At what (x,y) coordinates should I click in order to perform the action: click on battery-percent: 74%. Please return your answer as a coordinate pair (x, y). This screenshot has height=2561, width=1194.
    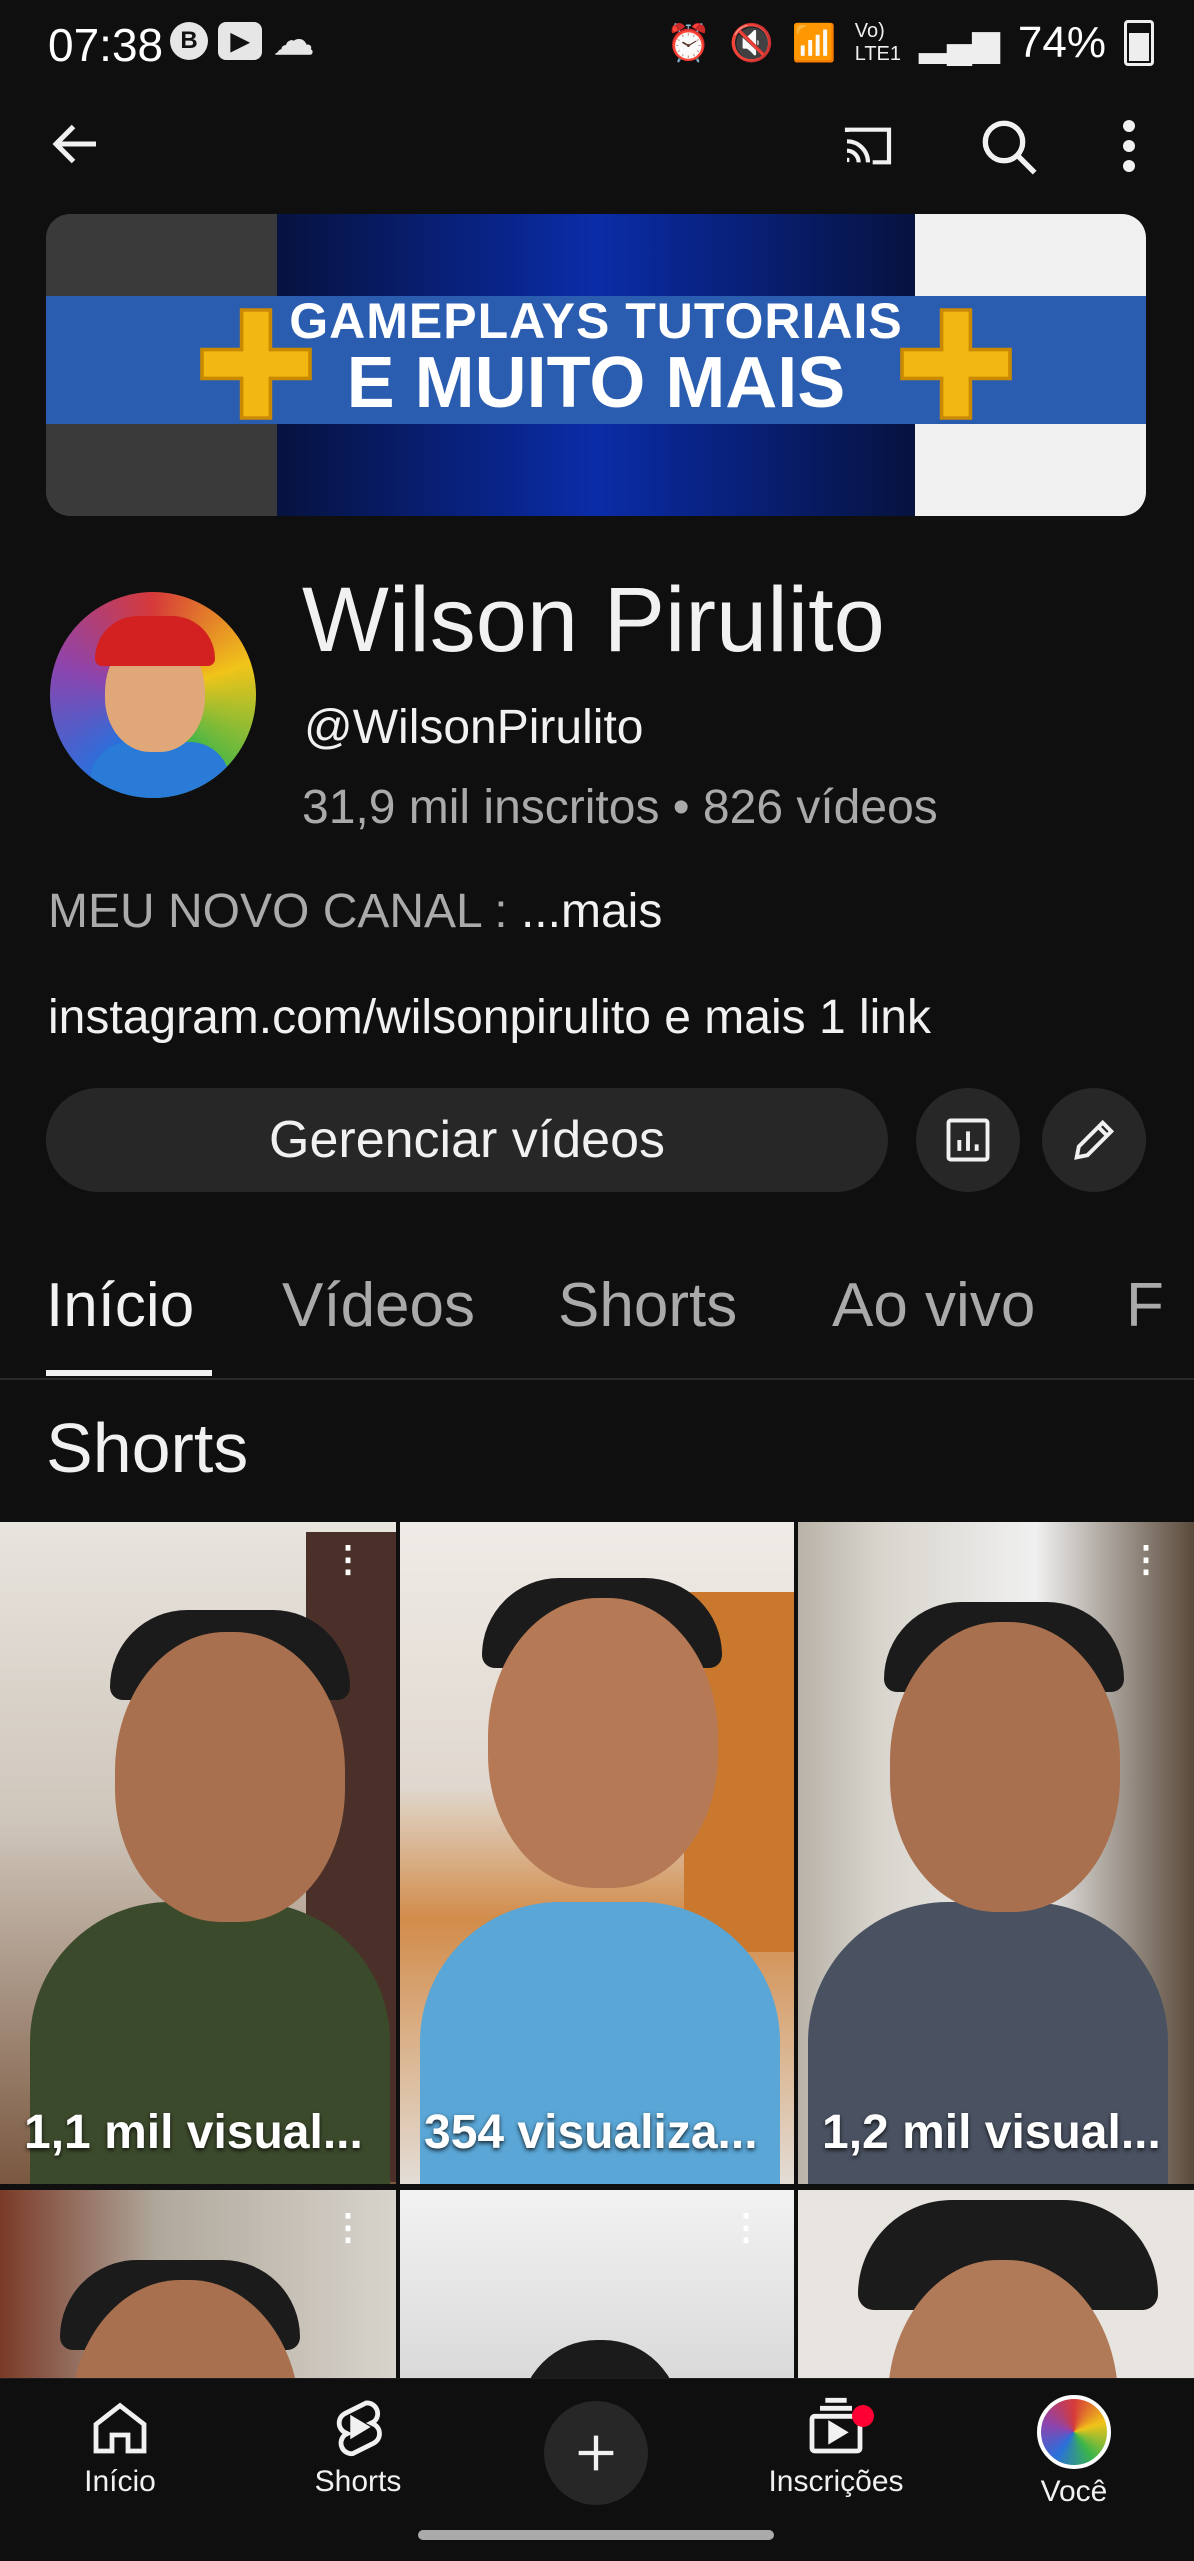
    Looking at the image, I should click on (1061, 42).